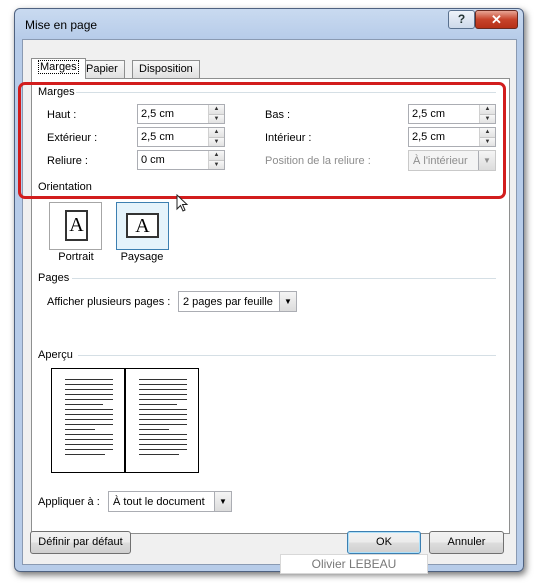 The image size is (536, 586). I want to click on afficher-pages-value: 2 pages par feuille, so click(228, 302).